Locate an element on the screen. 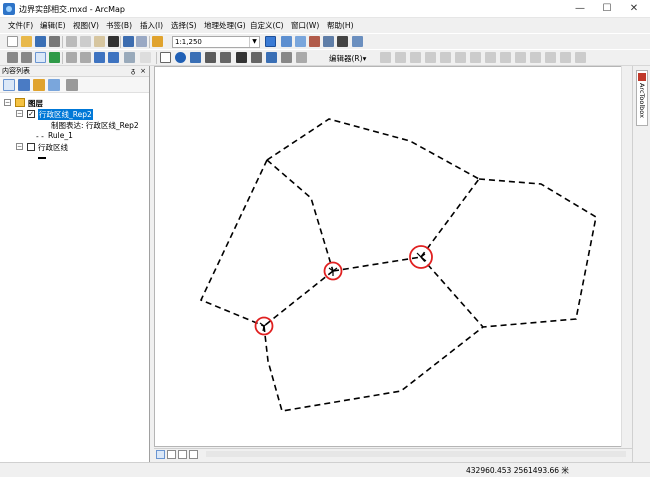 The image size is (650, 477). menu-insert: 插入(I) is located at coordinates (151, 25).